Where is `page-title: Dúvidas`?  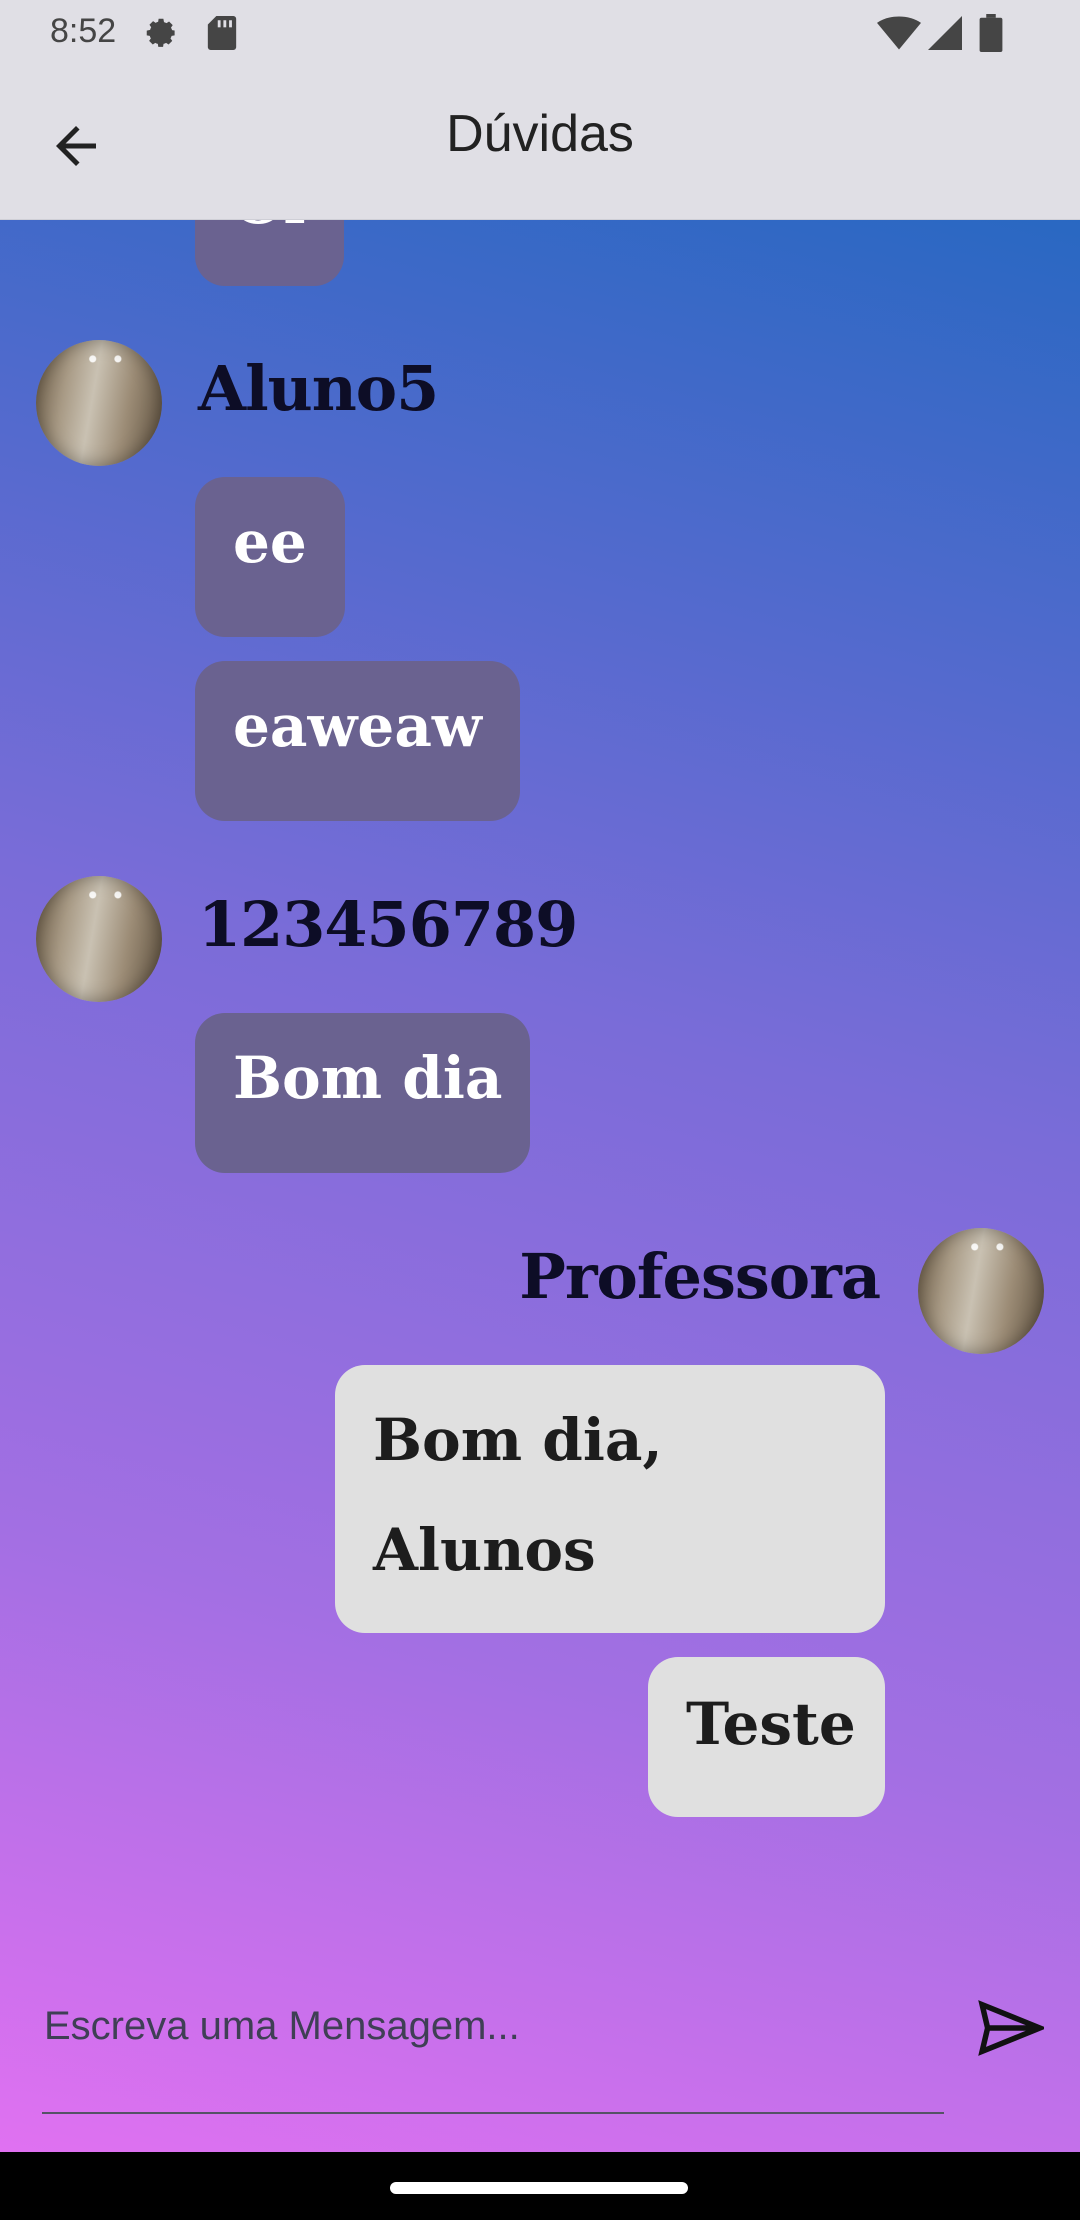
page-title: Dúvidas is located at coordinates (540, 134).